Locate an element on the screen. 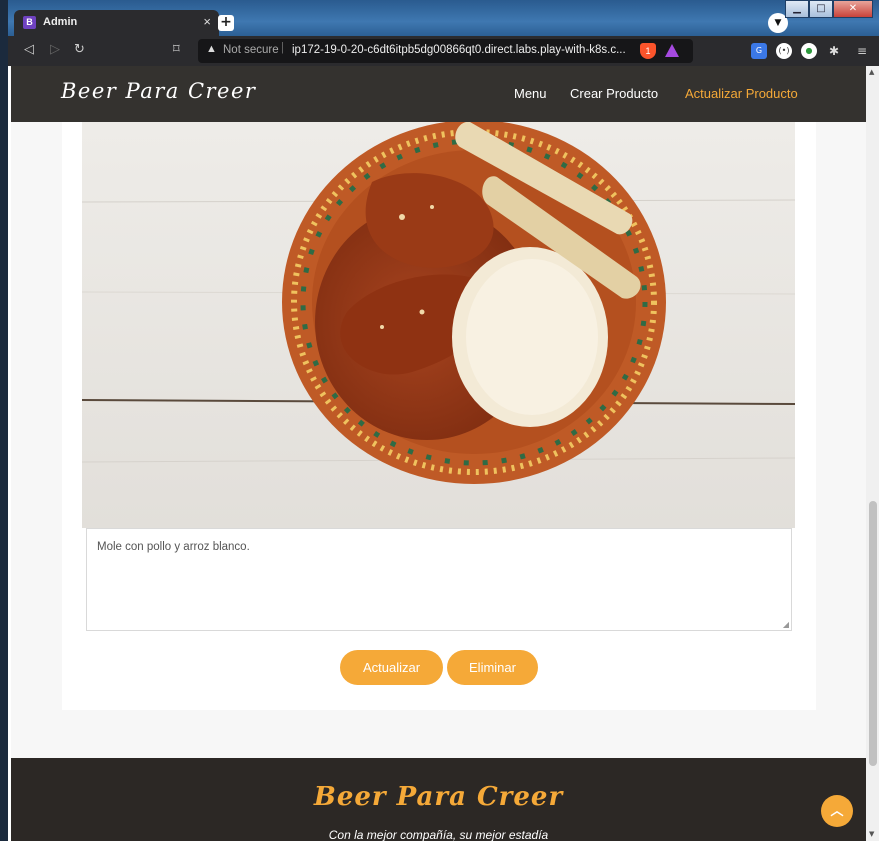 Image resolution: width=879 pixels, height=841 pixels. scroll-down-icon: ▼ is located at coordinates (871, 834).